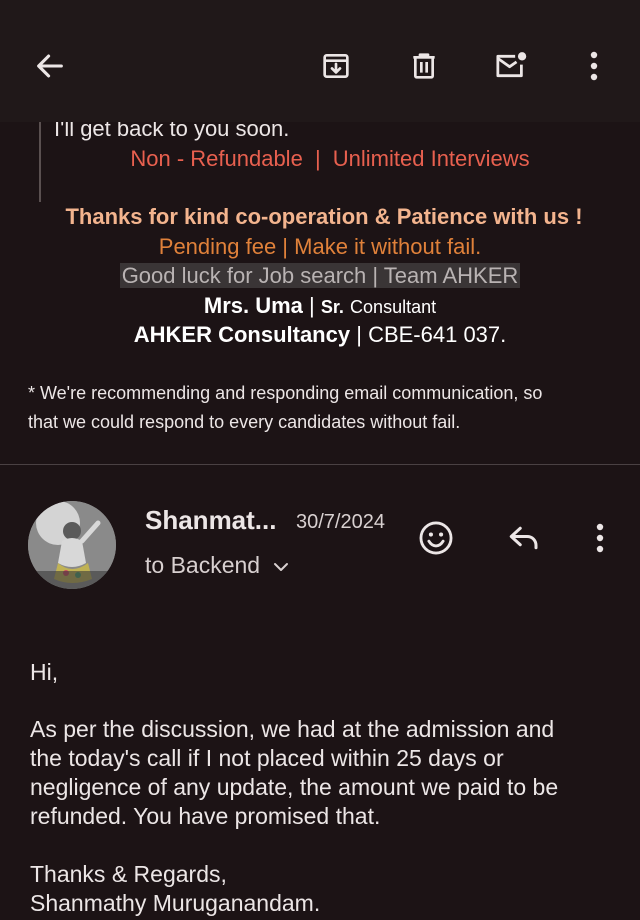  What do you see at coordinates (320, 246) in the screenshot?
I see `pending-fee-line: Pending fee | Make it without fail.` at bounding box center [320, 246].